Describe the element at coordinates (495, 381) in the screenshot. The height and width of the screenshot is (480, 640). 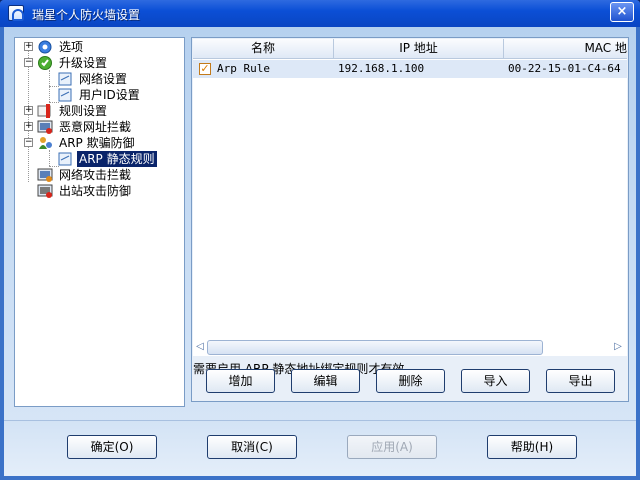
I see `import-button: 导入` at that location.